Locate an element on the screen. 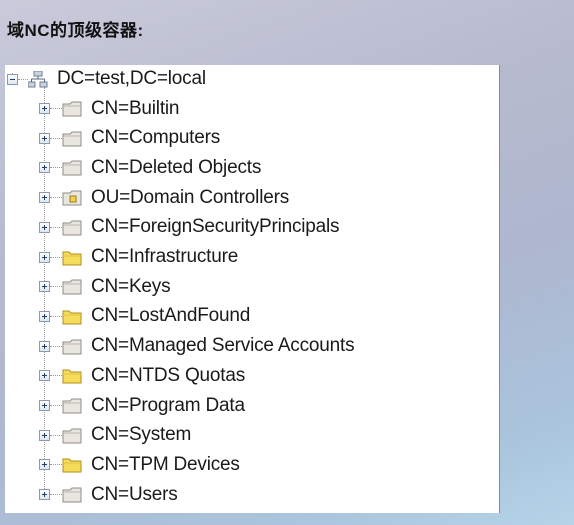 The image size is (574, 525). tree-node-label: CN=Program Data is located at coordinates (168, 405).